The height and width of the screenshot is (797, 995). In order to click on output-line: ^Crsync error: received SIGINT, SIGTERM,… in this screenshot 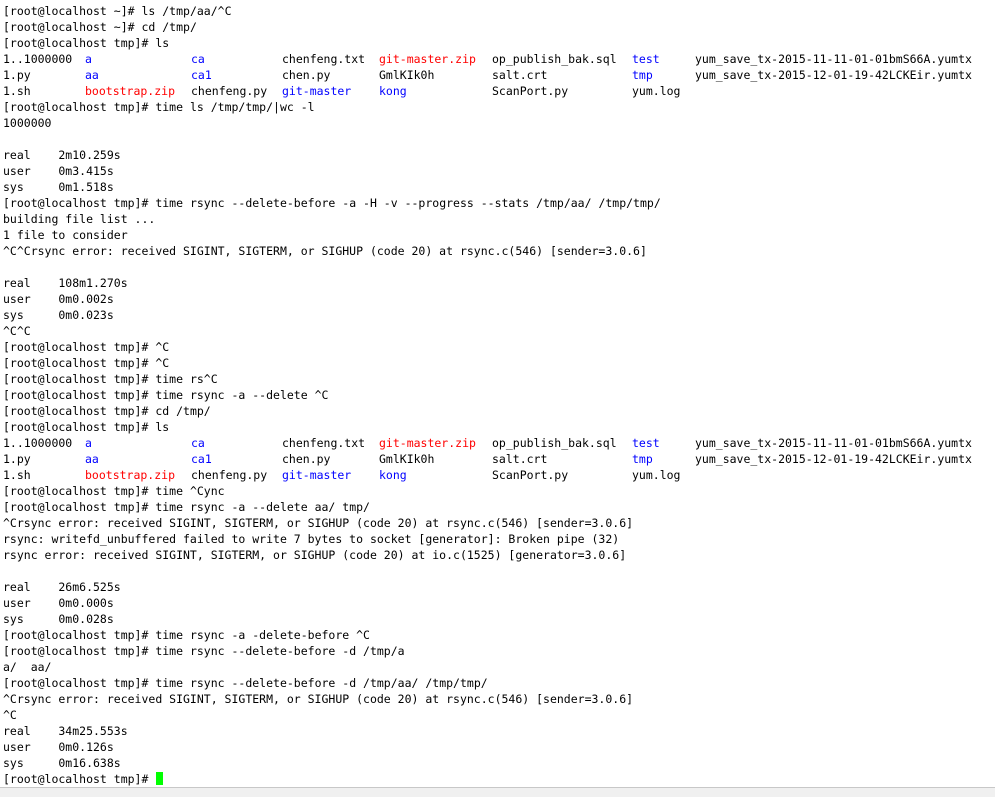, I will do `click(318, 523)`.